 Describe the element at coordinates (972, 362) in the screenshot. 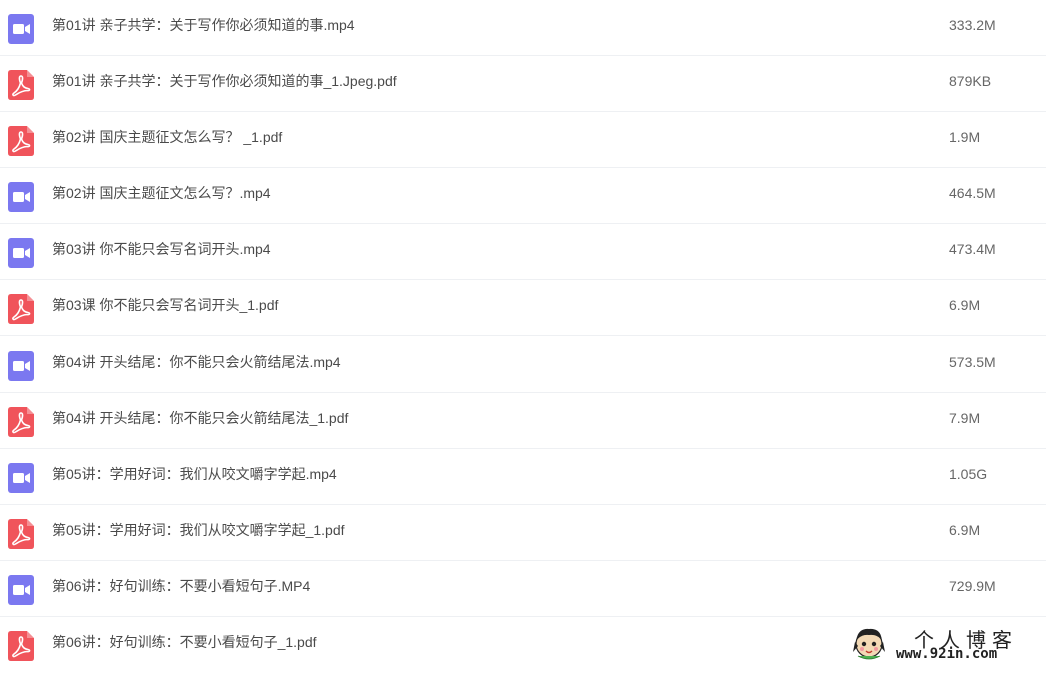

I see `file-size: 573.5M` at that location.